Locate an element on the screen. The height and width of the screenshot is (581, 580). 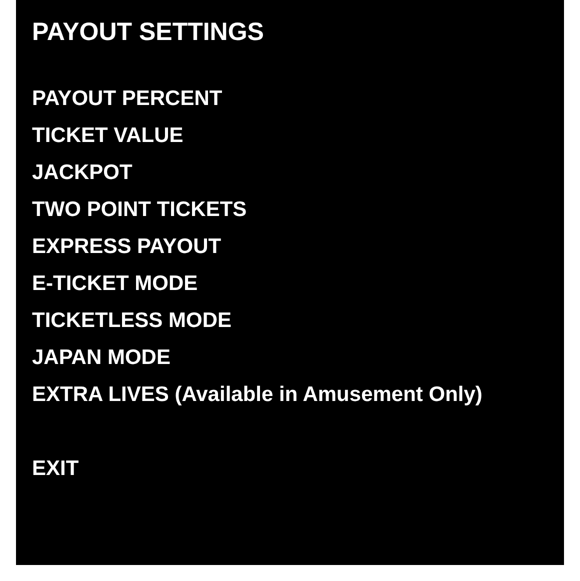
menu-item: TICKET VALUE is located at coordinates (290, 135).